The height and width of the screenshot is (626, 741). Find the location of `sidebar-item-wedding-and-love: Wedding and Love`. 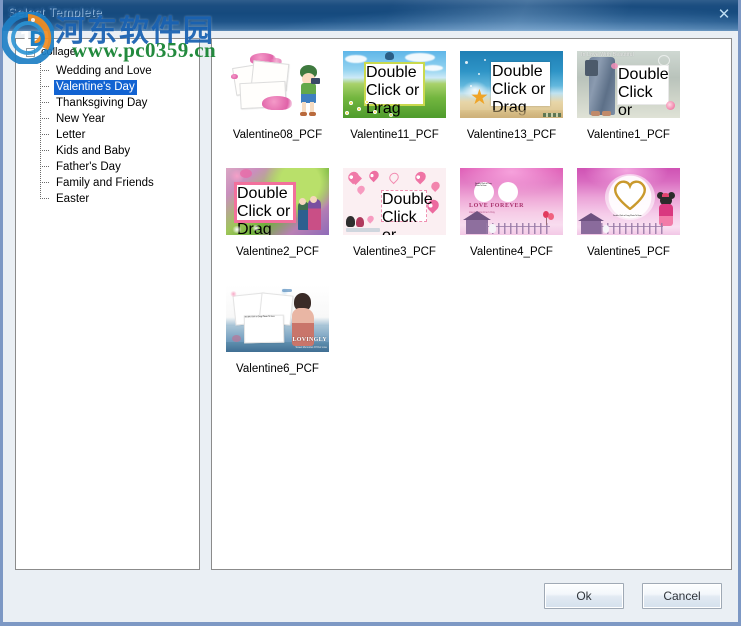

sidebar-item-wedding-and-love: Wedding and Love is located at coordinates (119, 70).